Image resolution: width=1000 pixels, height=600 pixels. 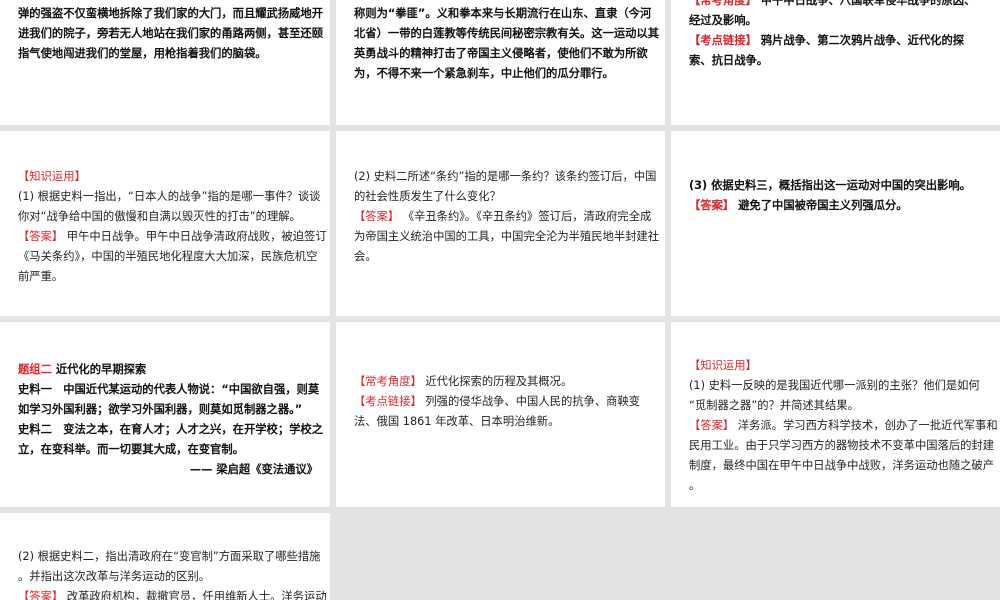 I want to click on text-line: 《马关条约》，中国的半殖民地化程度大大加深，民族危机空, so click(x=168, y=257).